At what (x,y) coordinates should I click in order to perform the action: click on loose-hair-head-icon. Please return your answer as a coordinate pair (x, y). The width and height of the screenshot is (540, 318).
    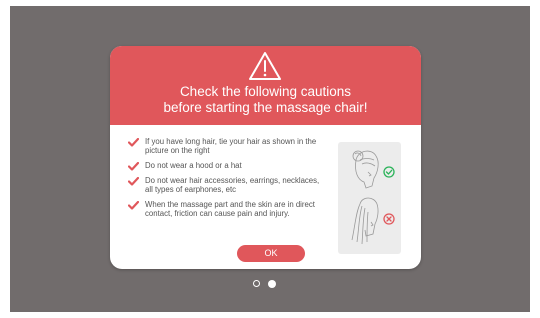
    Looking at the image, I should click on (365, 221).